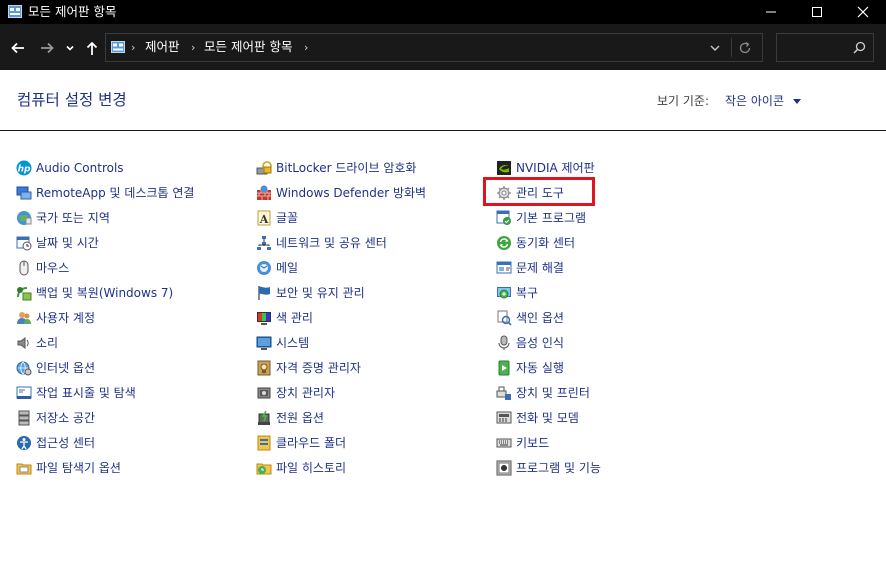 The height and width of the screenshot is (569, 886). I want to click on hp-icon: hp, so click(24, 168).